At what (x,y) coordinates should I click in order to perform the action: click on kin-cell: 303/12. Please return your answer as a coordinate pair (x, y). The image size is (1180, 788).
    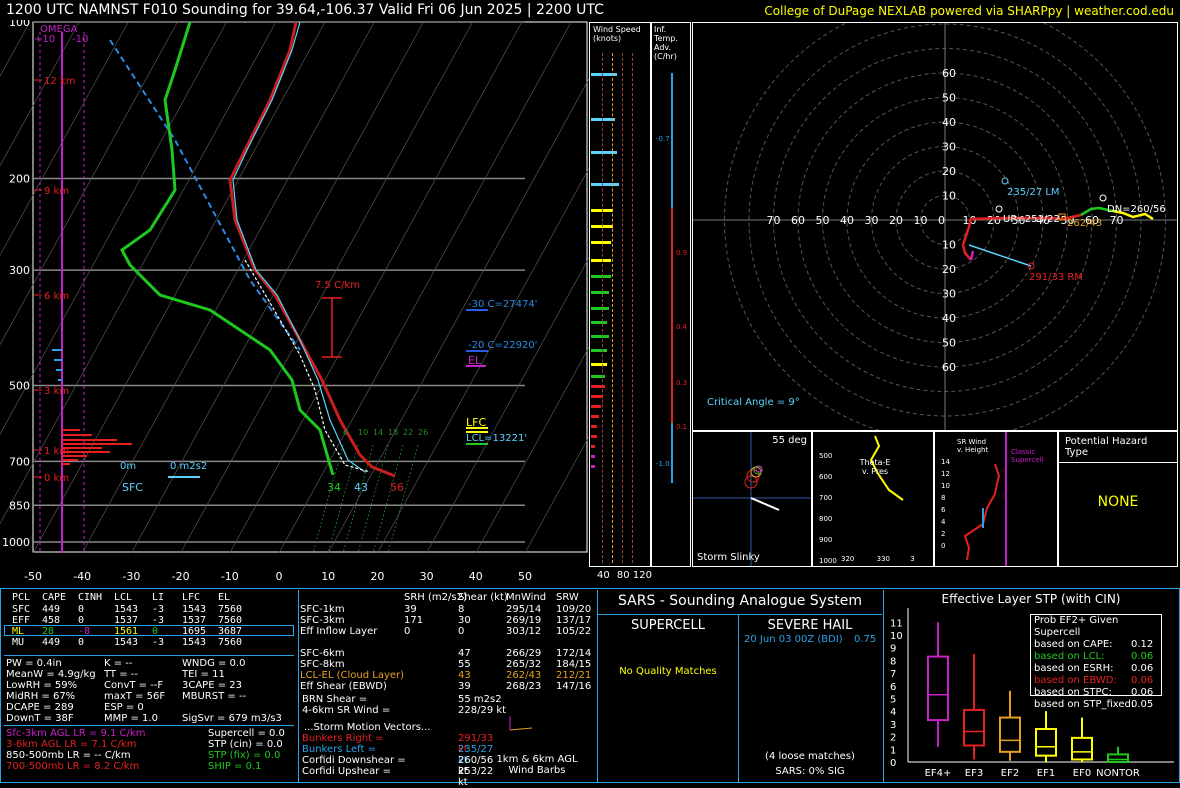
    Looking at the image, I should click on (524, 631).